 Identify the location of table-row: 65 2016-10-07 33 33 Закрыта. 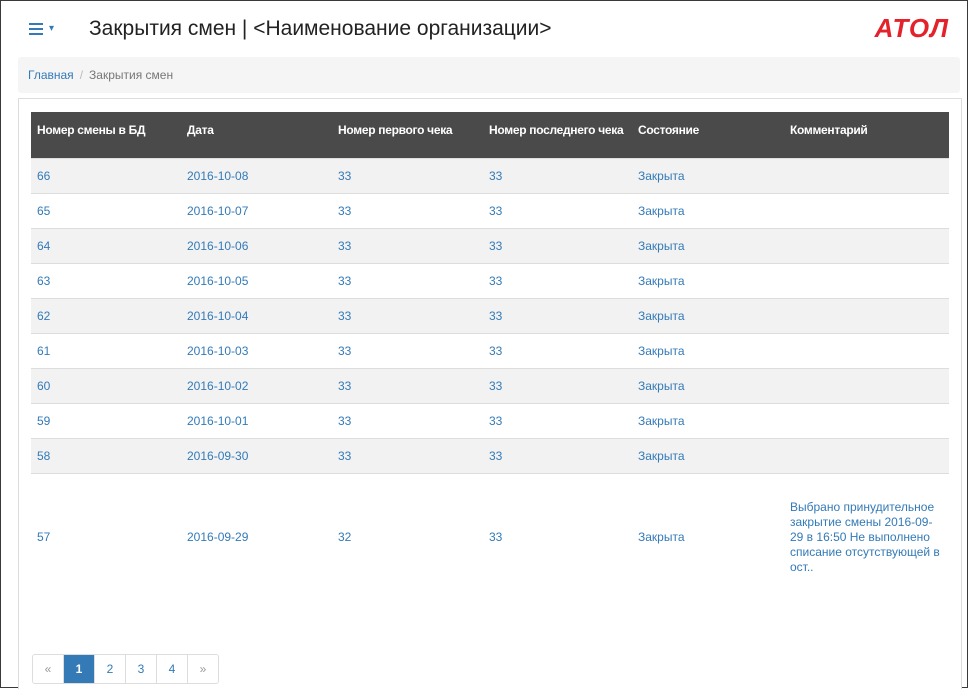
(490, 210).